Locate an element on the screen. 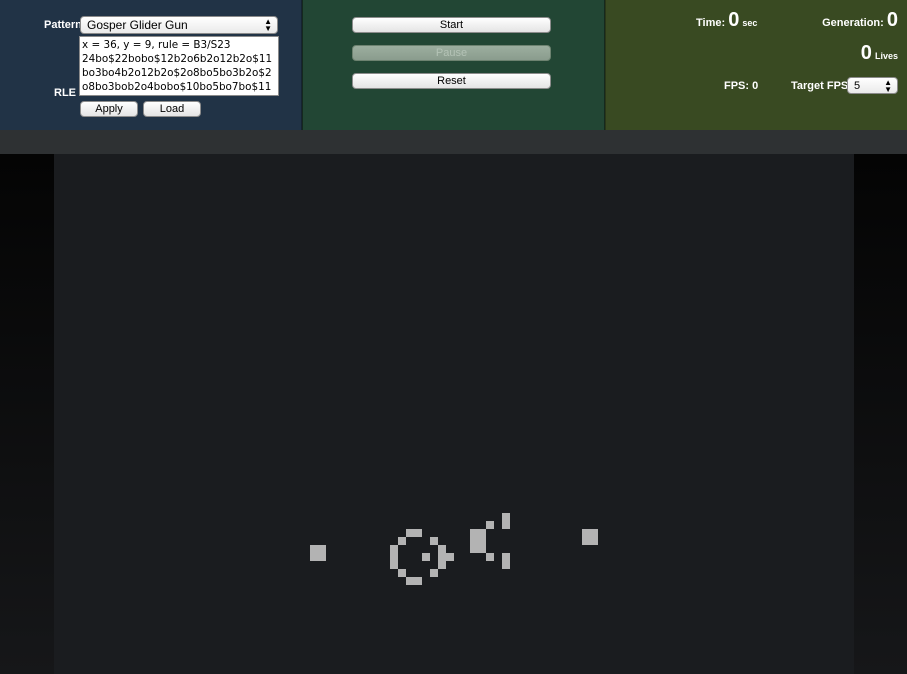 The height and width of the screenshot is (674, 907). target-fps-select-value: 5 is located at coordinates (857, 86).